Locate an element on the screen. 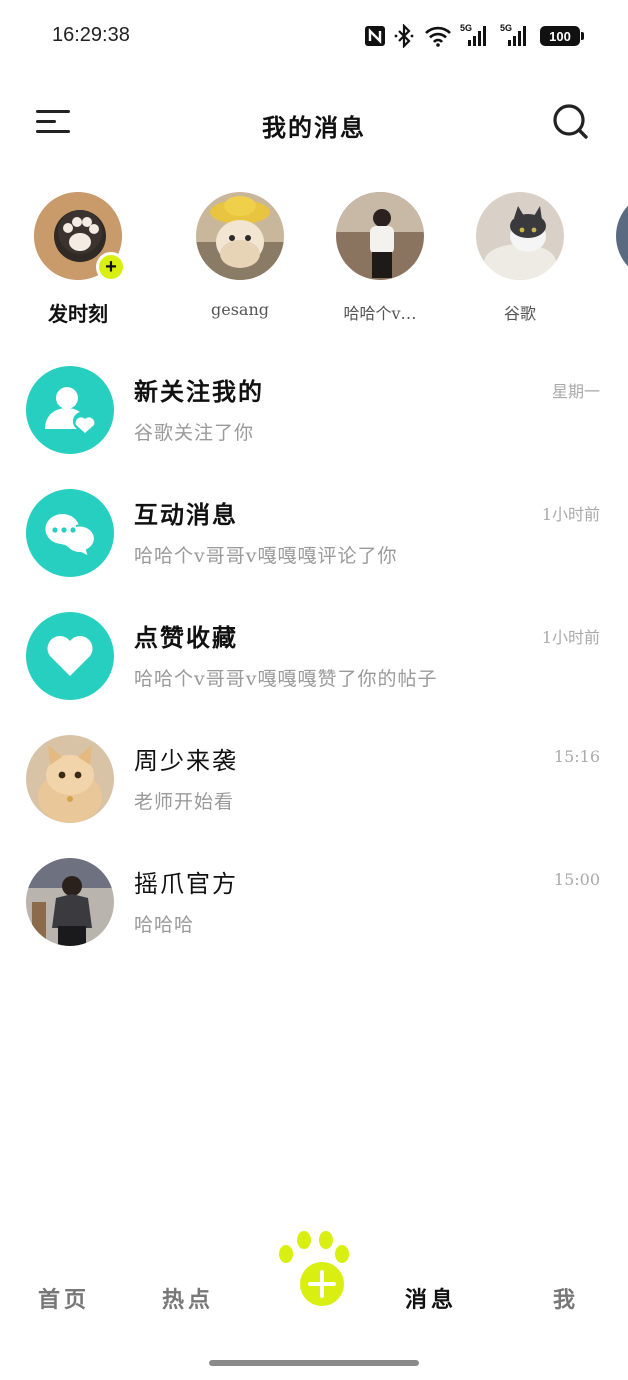 Image resolution: width=628 pixels, height=1380 pixels. message-title: 新关注我的 is located at coordinates (199, 391).